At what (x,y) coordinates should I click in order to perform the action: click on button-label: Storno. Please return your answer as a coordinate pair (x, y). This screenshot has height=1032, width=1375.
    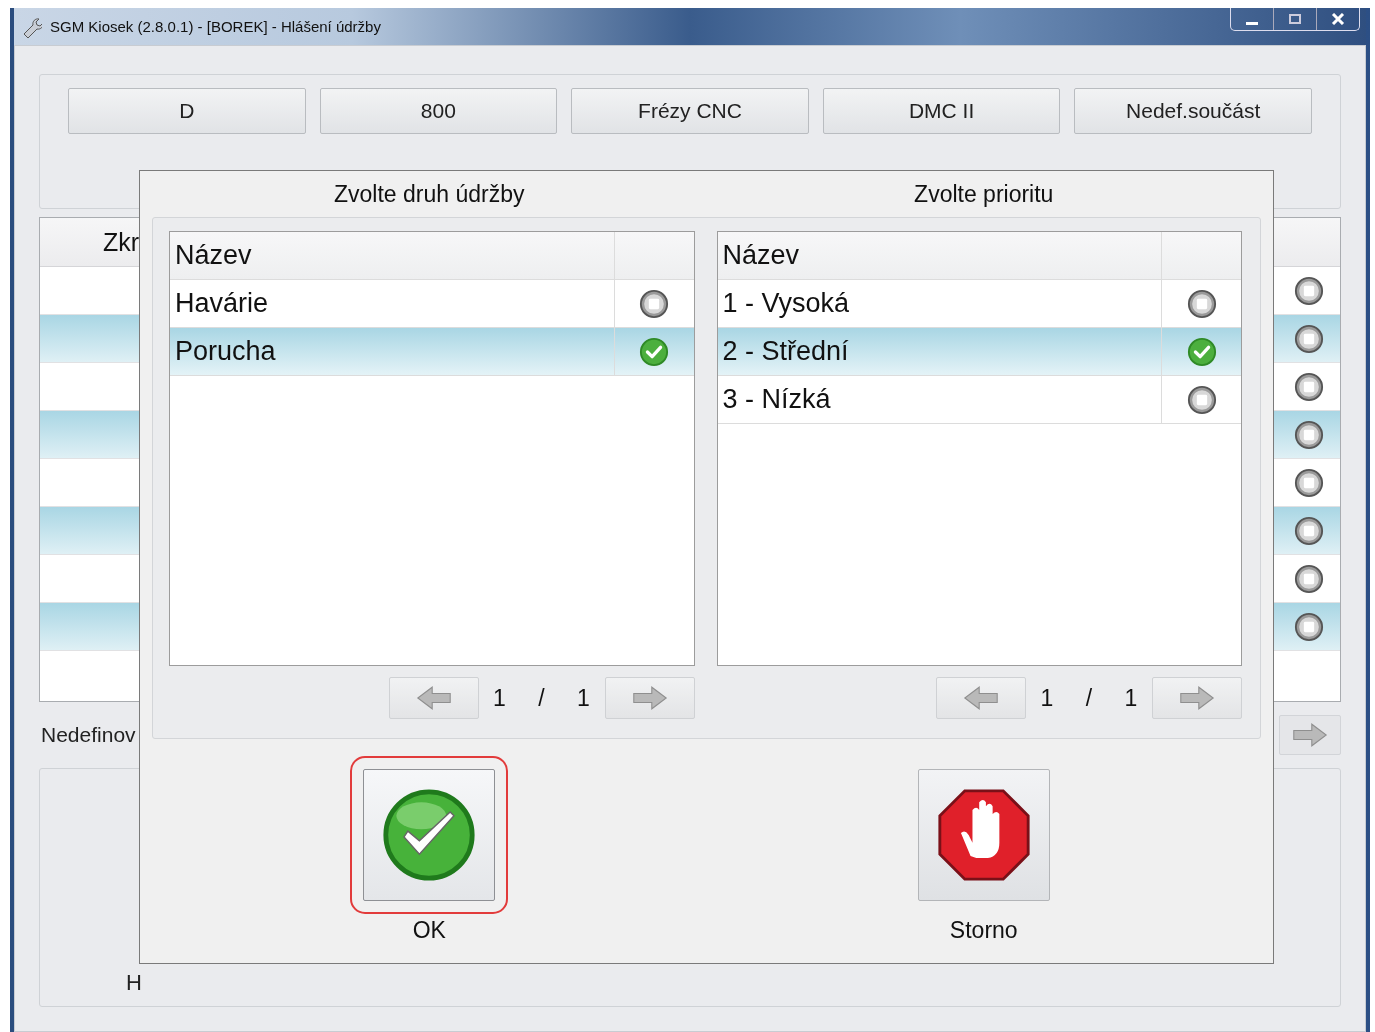
    Looking at the image, I should click on (983, 930).